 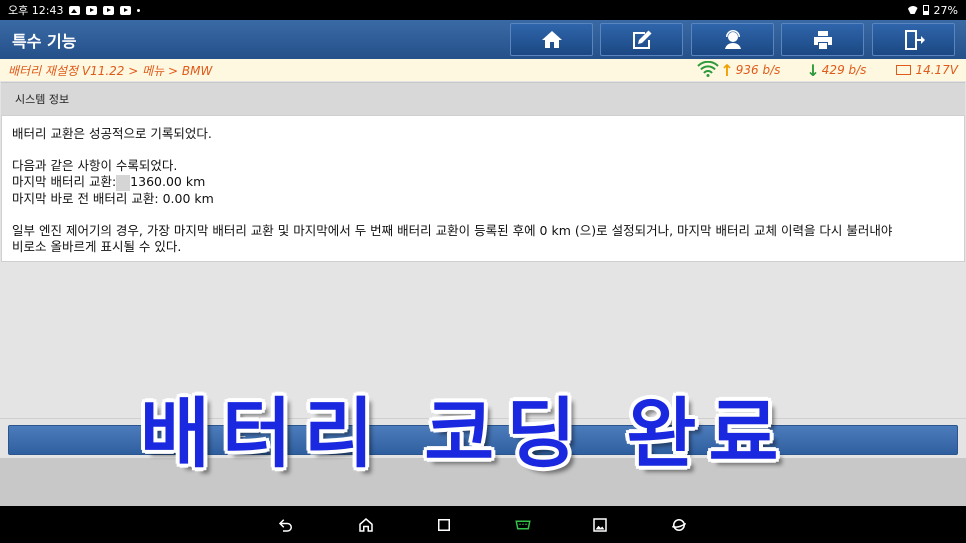 I want to click on support-button, so click(x=732, y=39).